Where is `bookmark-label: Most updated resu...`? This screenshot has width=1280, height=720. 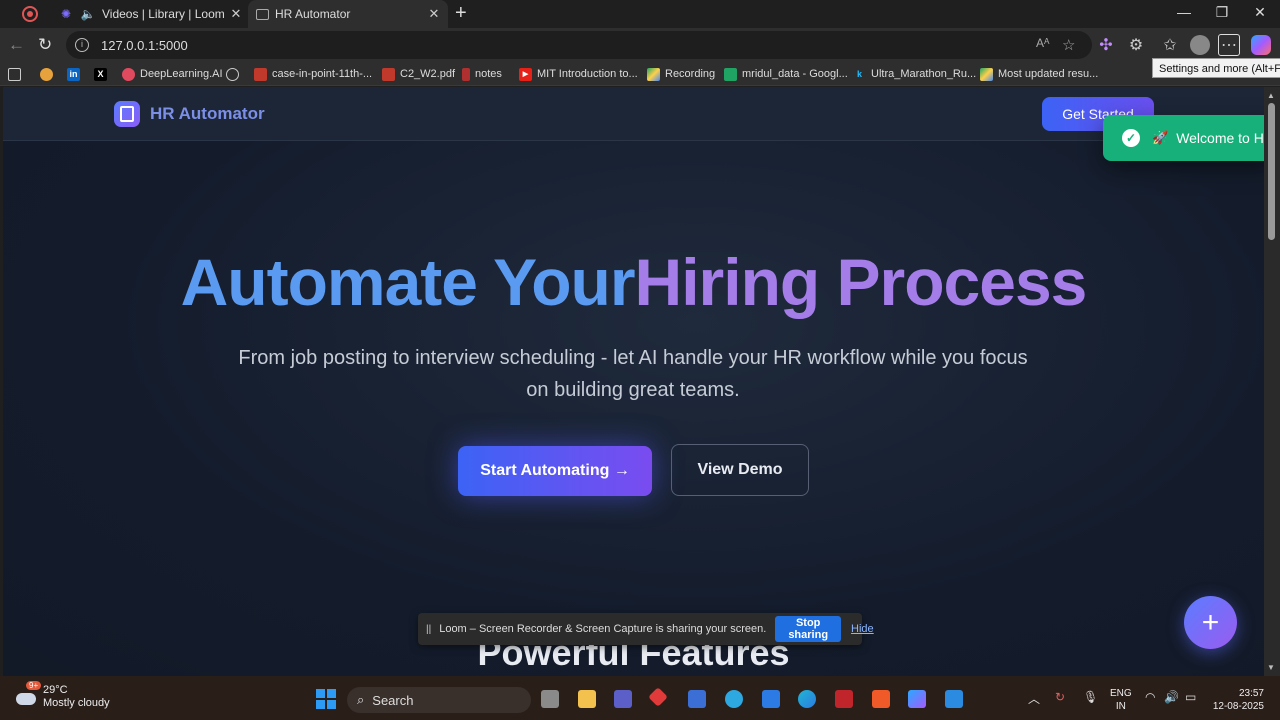 bookmark-label: Most updated resu... is located at coordinates (1048, 74).